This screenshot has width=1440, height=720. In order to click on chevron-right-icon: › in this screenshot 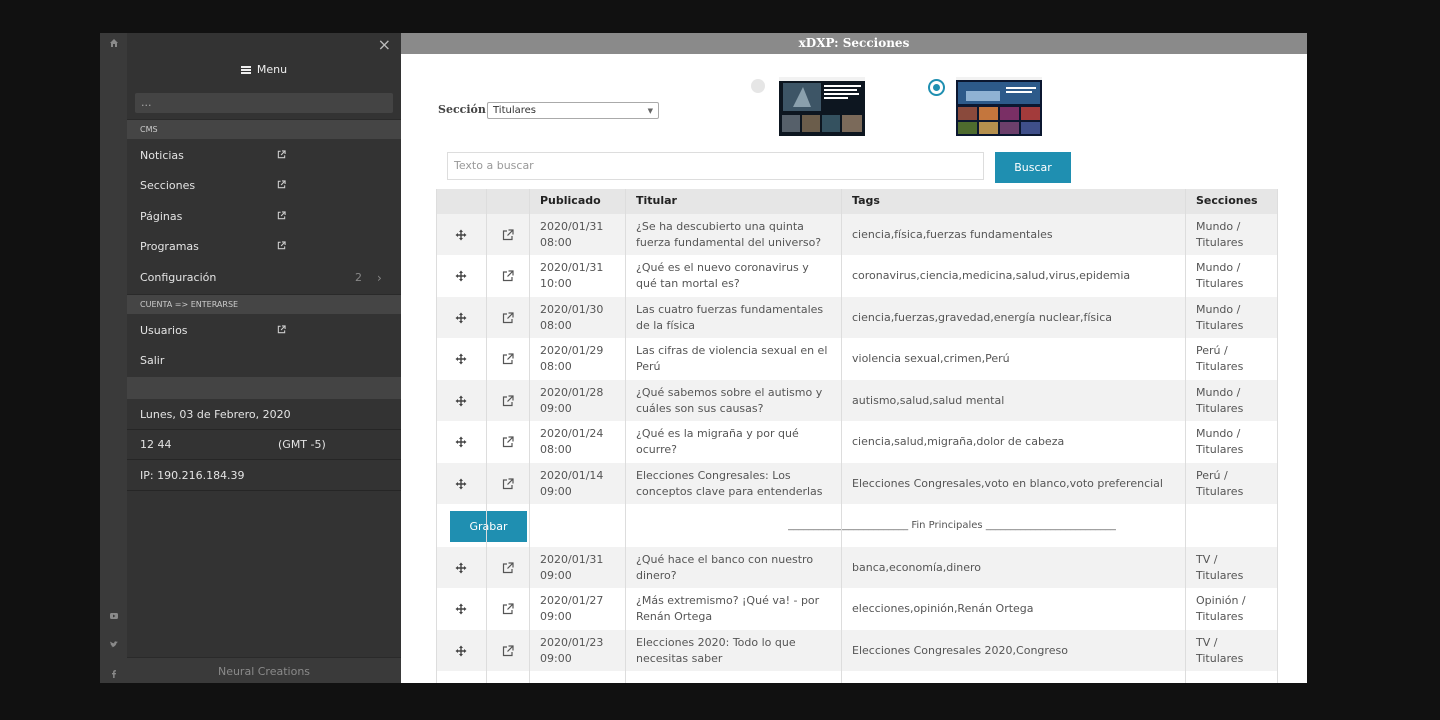, I will do `click(379, 278)`.